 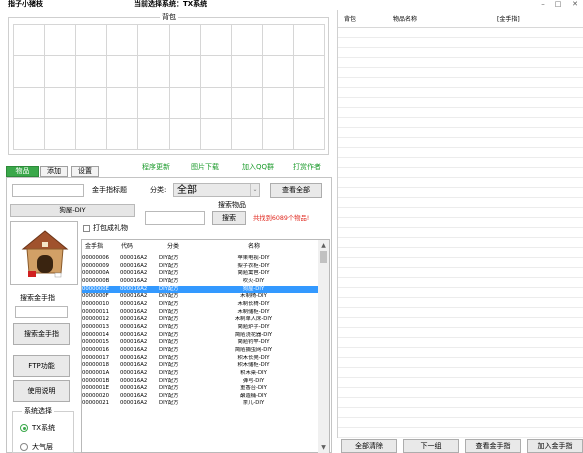 What do you see at coordinates (200, 343) in the screenshot?
I see `table-row: 00000015 000016A2 DIY配方 简陋钓竿-DIY` at bounding box center [200, 343].